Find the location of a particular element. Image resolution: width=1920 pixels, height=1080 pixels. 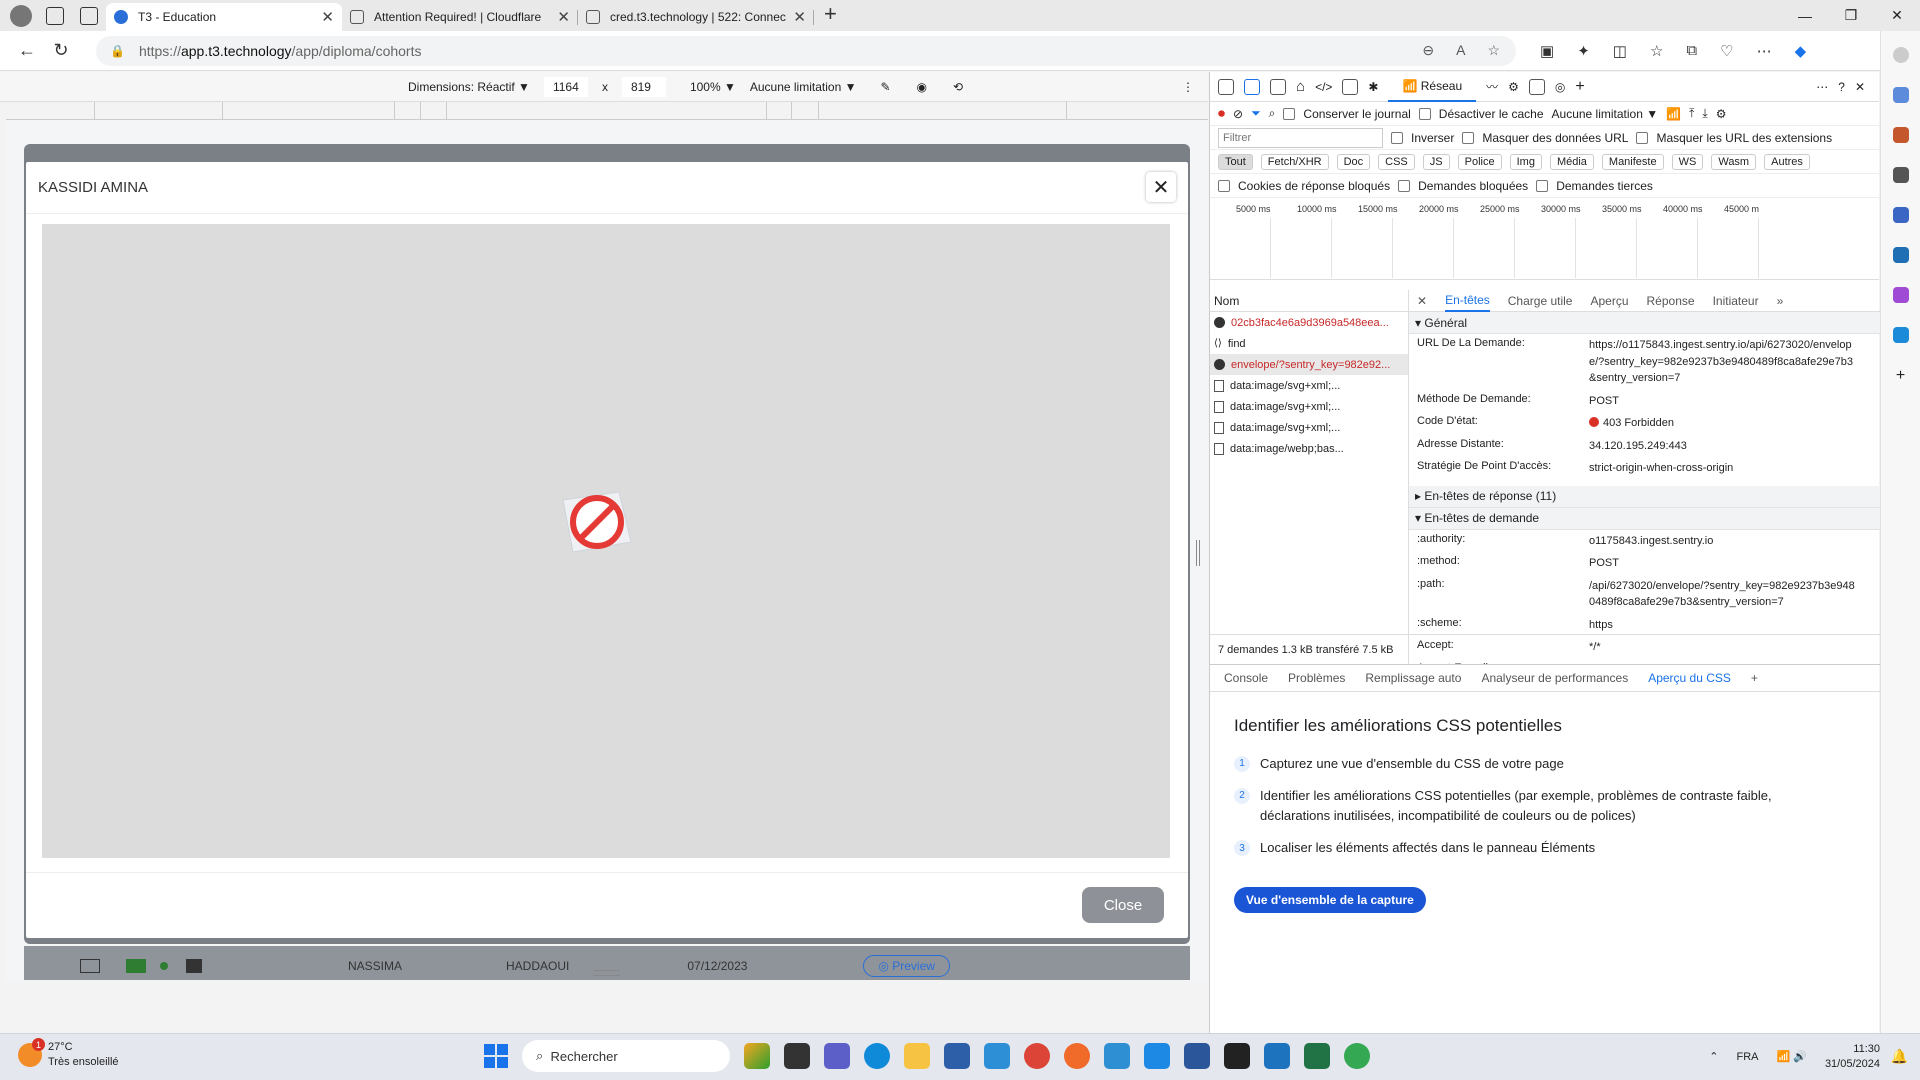

file-explorer-icon is located at coordinates (917, 1056).